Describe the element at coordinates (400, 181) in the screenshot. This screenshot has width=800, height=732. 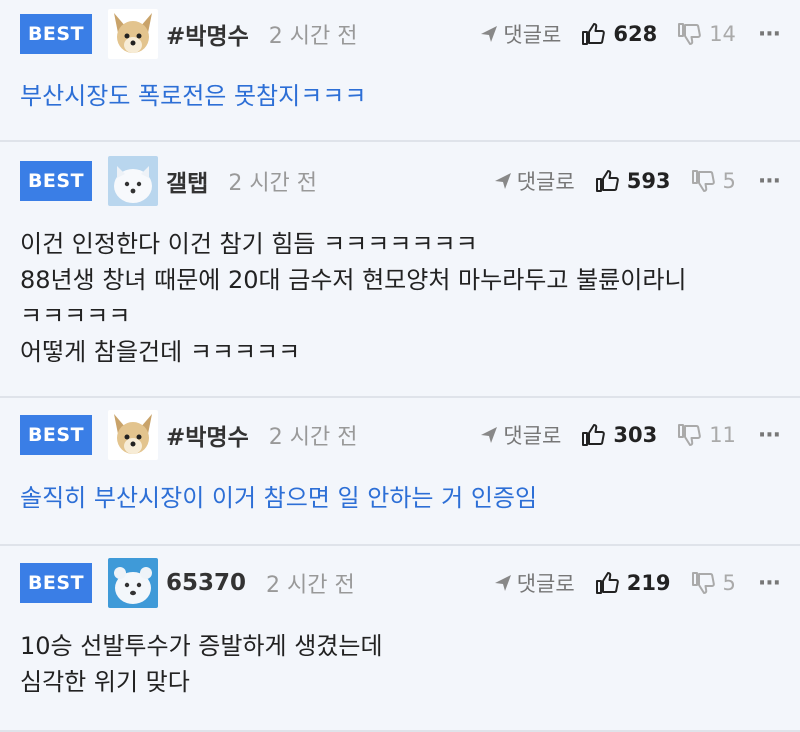
I see `comment-header: BEST 갤탭 2 시간 전 댓글로 593 5 ···` at that location.